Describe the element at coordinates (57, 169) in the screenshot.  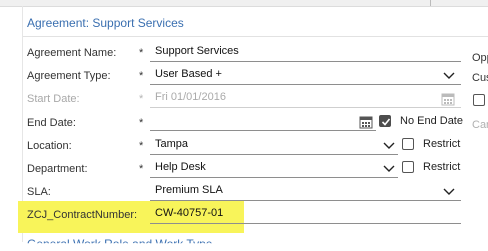
I see `department-label: Department:` at that location.